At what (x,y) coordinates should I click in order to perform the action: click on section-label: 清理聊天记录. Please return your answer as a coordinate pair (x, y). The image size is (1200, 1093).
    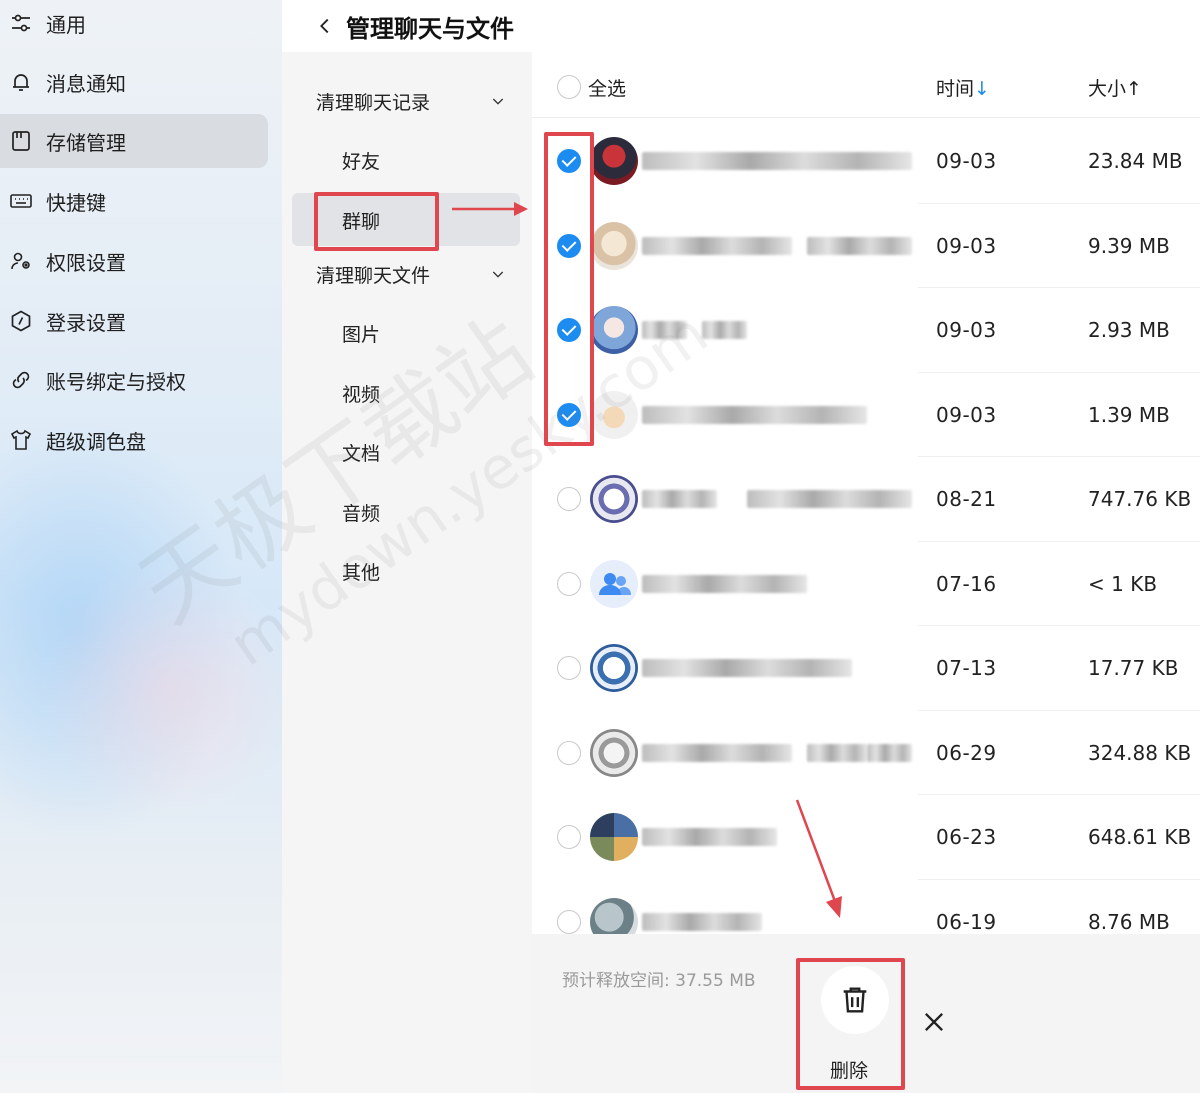
    Looking at the image, I should click on (373, 102).